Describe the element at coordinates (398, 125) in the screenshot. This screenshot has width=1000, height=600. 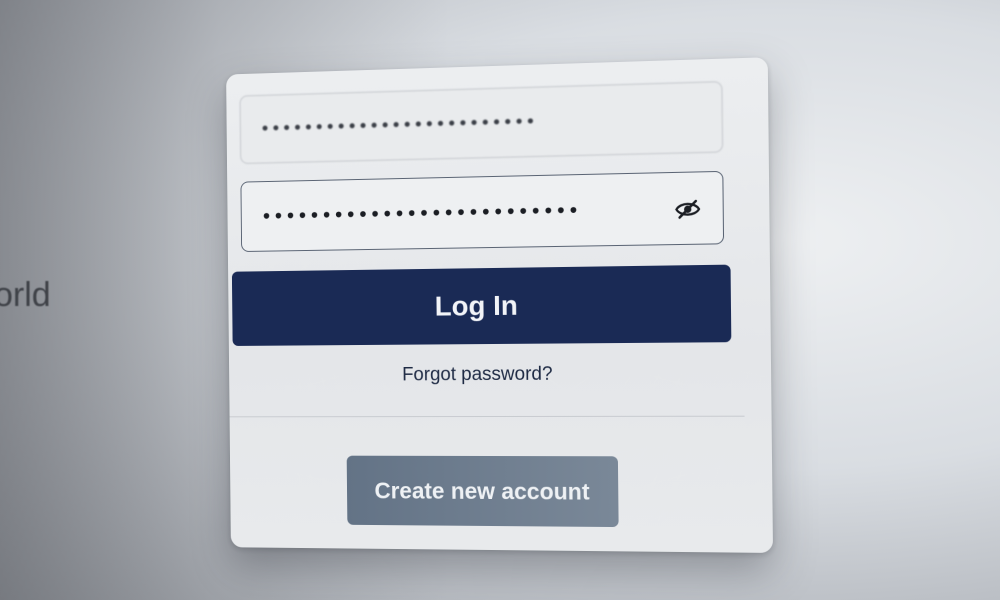
I see `email-field-value: •••••••••••••••••••••••••` at that location.